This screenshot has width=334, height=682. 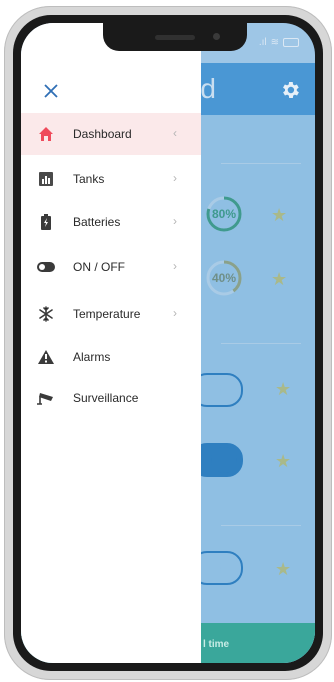 I want to click on status-bar: .ıl ≋, so click(x=279, y=42).